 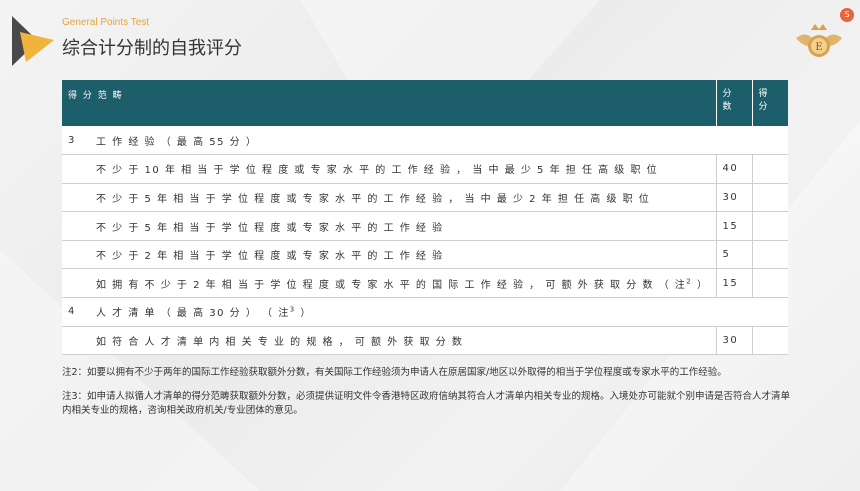 What do you see at coordinates (819, 40) in the screenshot?
I see `crest-logo-icon: E` at bounding box center [819, 40].